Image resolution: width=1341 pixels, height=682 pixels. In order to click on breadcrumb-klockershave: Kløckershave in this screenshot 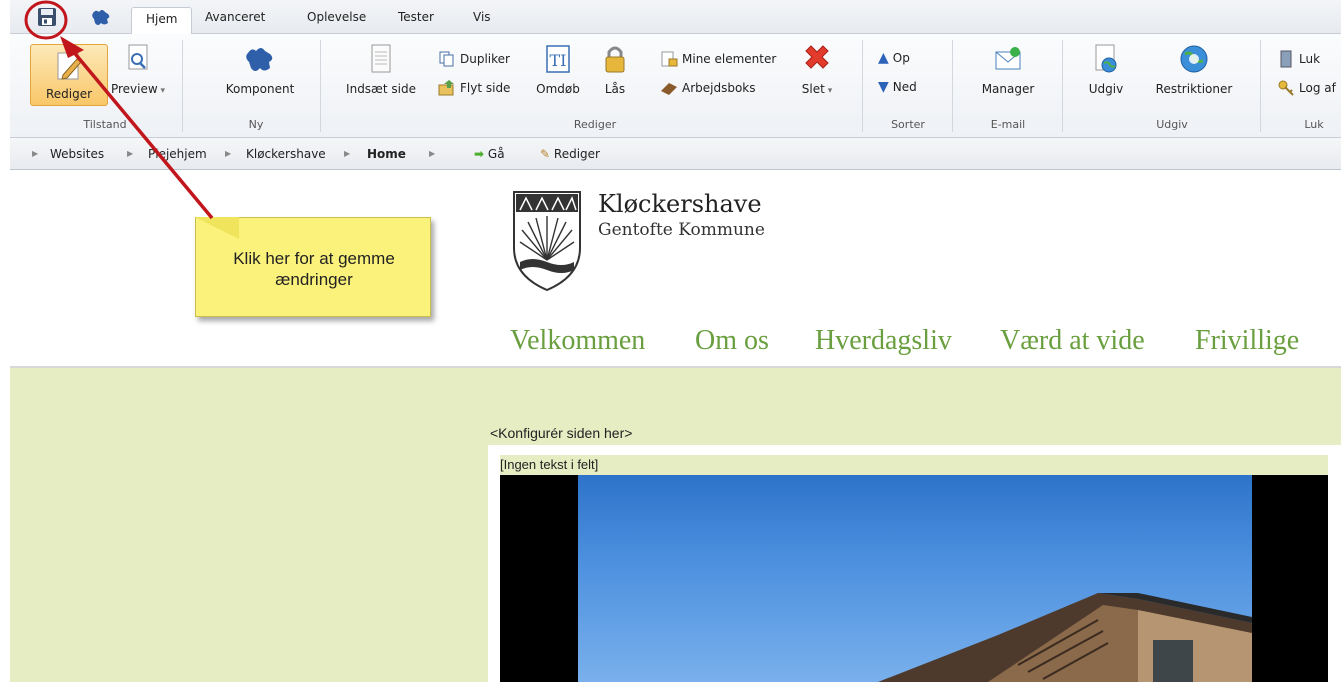, I will do `click(286, 154)`.